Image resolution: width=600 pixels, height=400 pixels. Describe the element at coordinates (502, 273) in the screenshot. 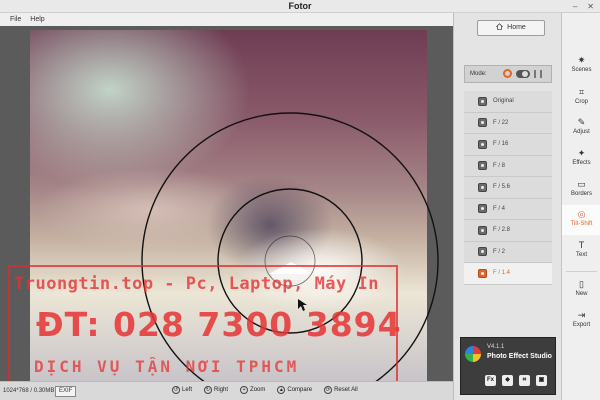

I see `preset-label: F / 1.4` at that location.